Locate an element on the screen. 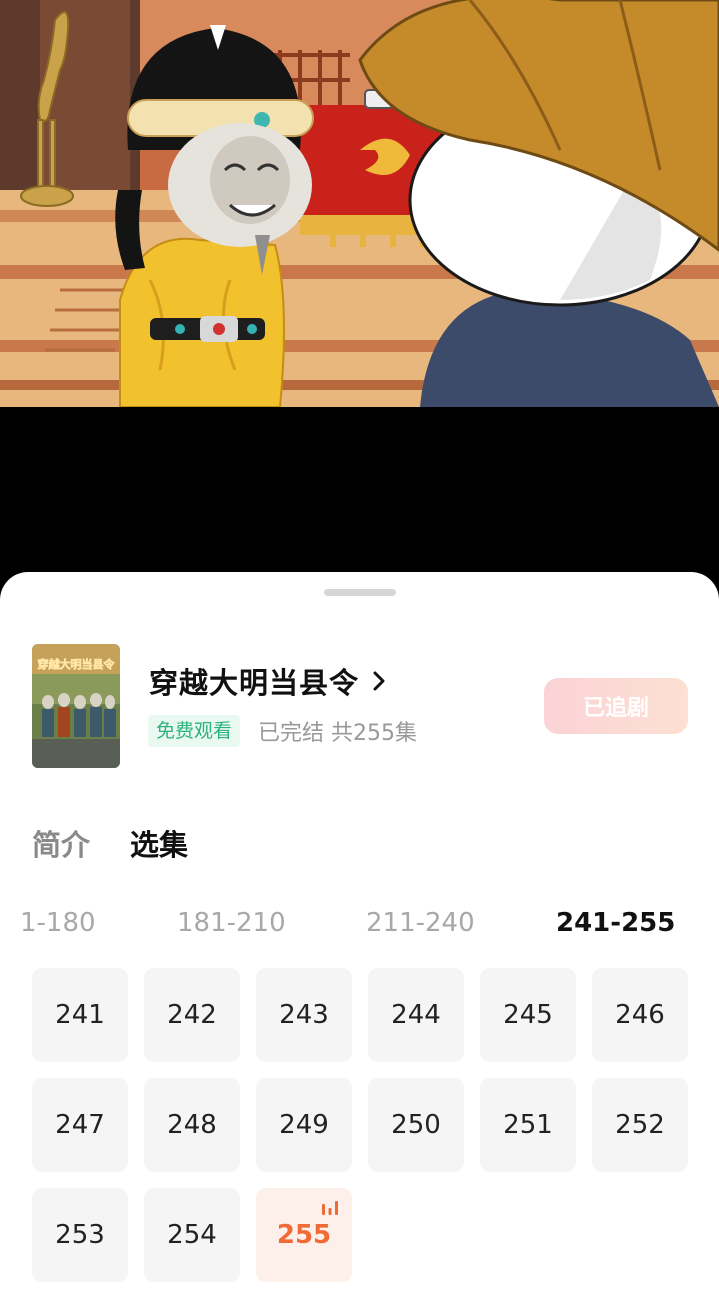 This screenshot has width=719, height=1293. range-tab-3: 211-240 is located at coordinates (420, 923).